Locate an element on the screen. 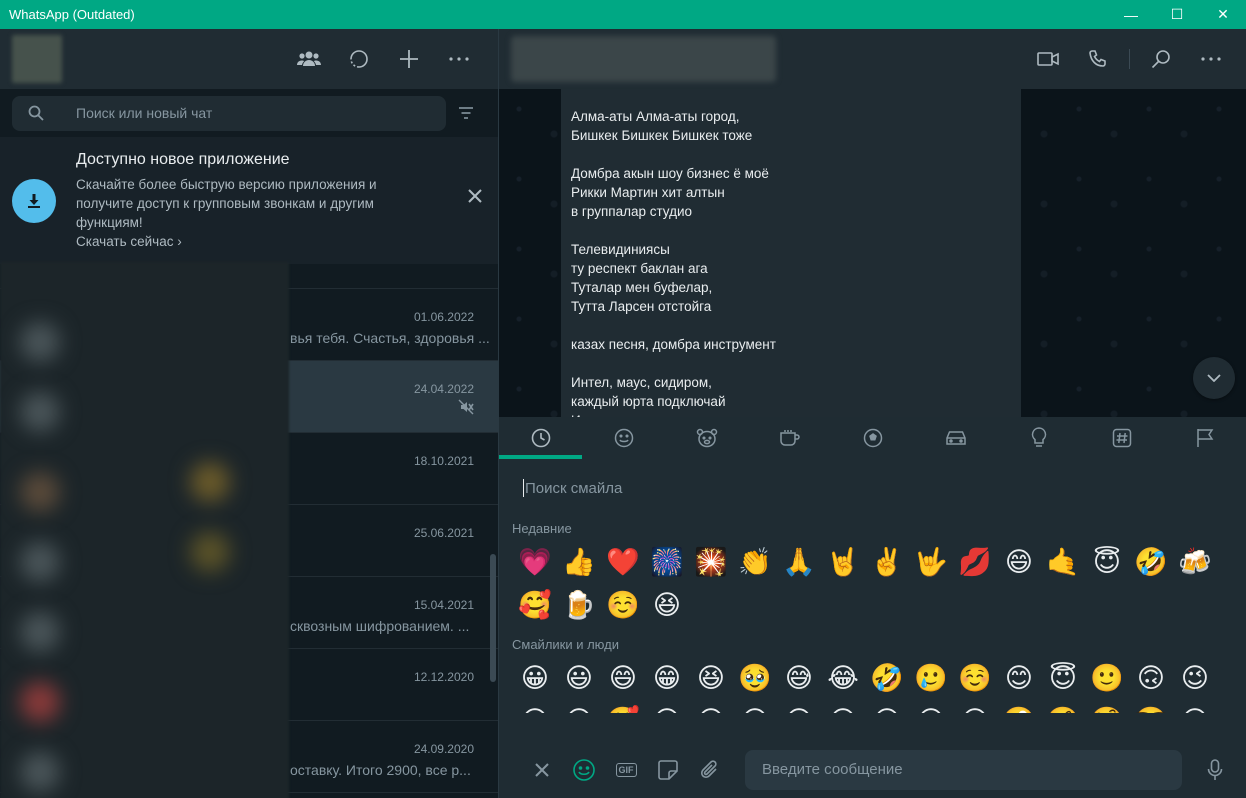 This screenshot has height=798, width=1246. emoji-search-input: Поиск смайла is located at coordinates (872, 488).